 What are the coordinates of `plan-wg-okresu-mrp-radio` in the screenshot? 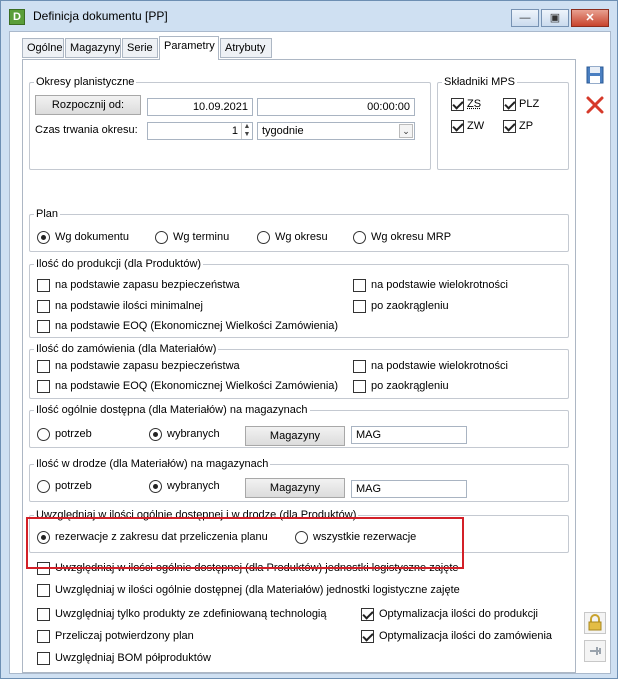 It's located at (359, 237).